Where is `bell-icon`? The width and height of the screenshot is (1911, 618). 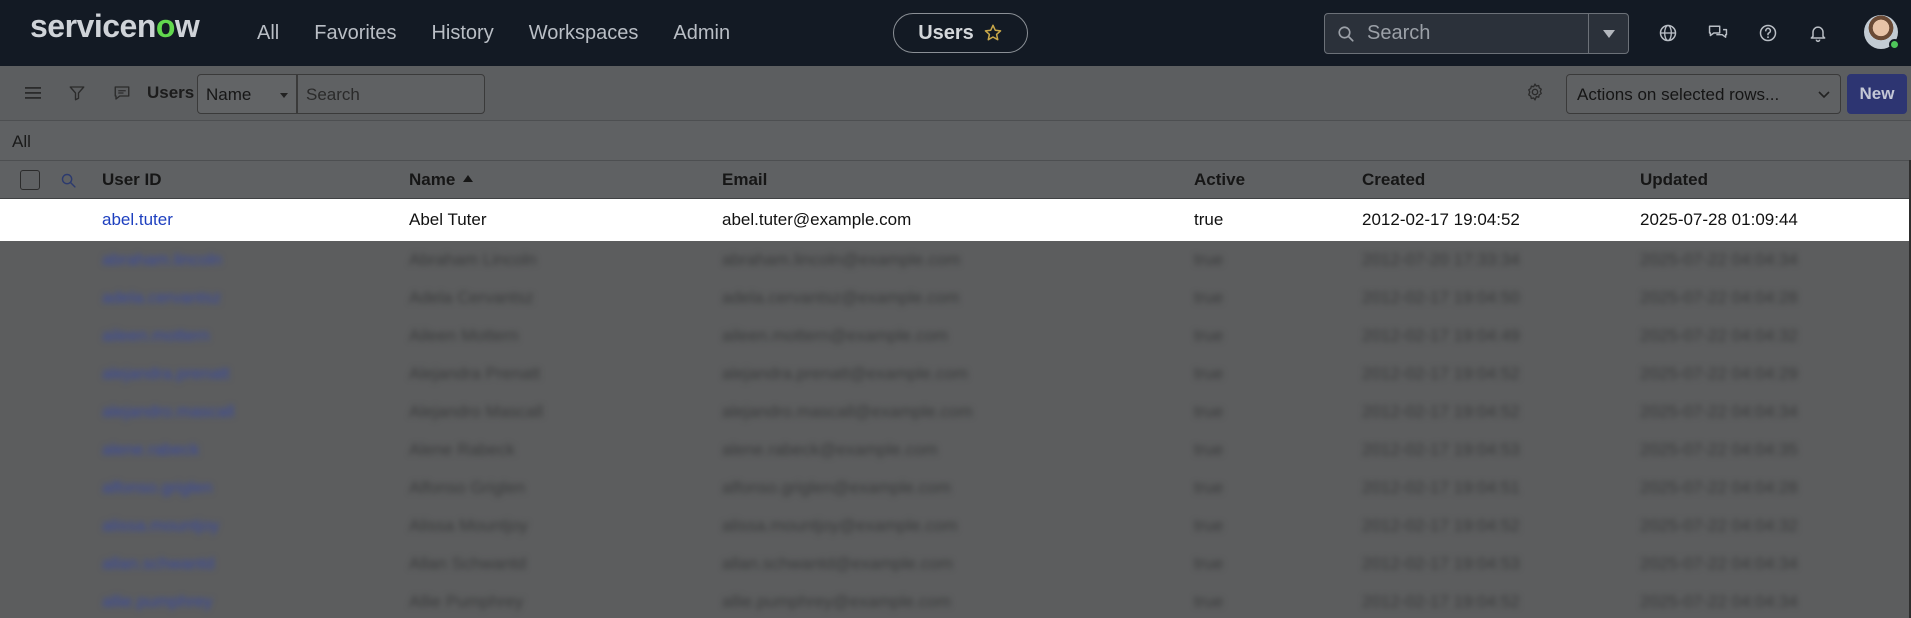 bell-icon is located at coordinates (1818, 33).